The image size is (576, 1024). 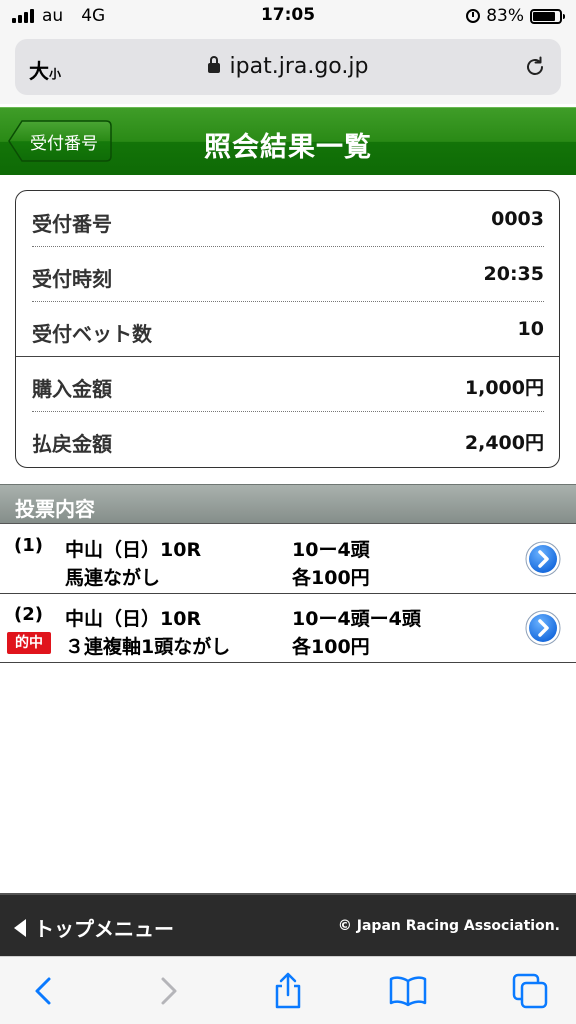 What do you see at coordinates (29, 643) in the screenshot?
I see `hit-badge: 的中` at bounding box center [29, 643].